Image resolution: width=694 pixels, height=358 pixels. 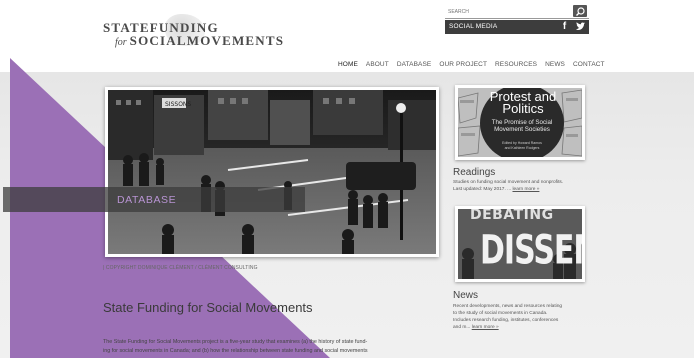 What do you see at coordinates (485, 327) in the screenshot?
I see `news-learn-more-link: learn more »` at bounding box center [485, 327].